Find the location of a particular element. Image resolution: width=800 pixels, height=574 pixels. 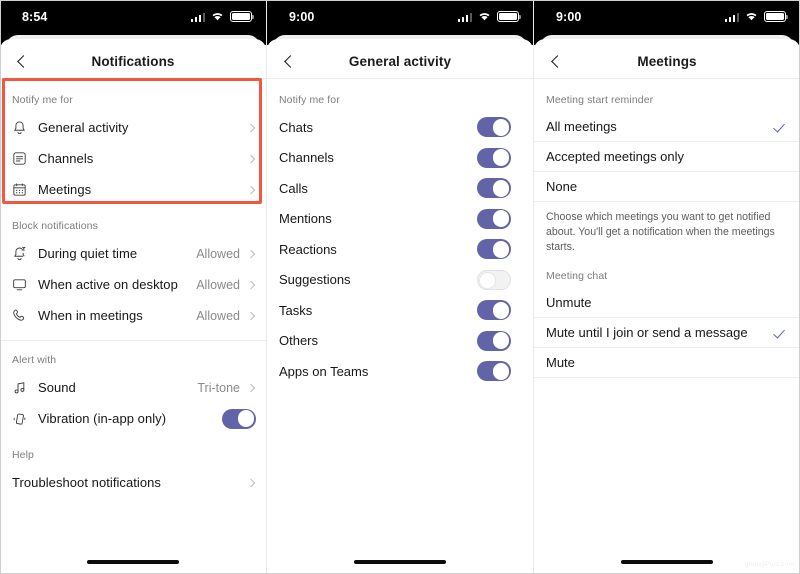

list-item-troubleshoot-notifications: Troubleshoot notifications is located at coordinates (133, 482).